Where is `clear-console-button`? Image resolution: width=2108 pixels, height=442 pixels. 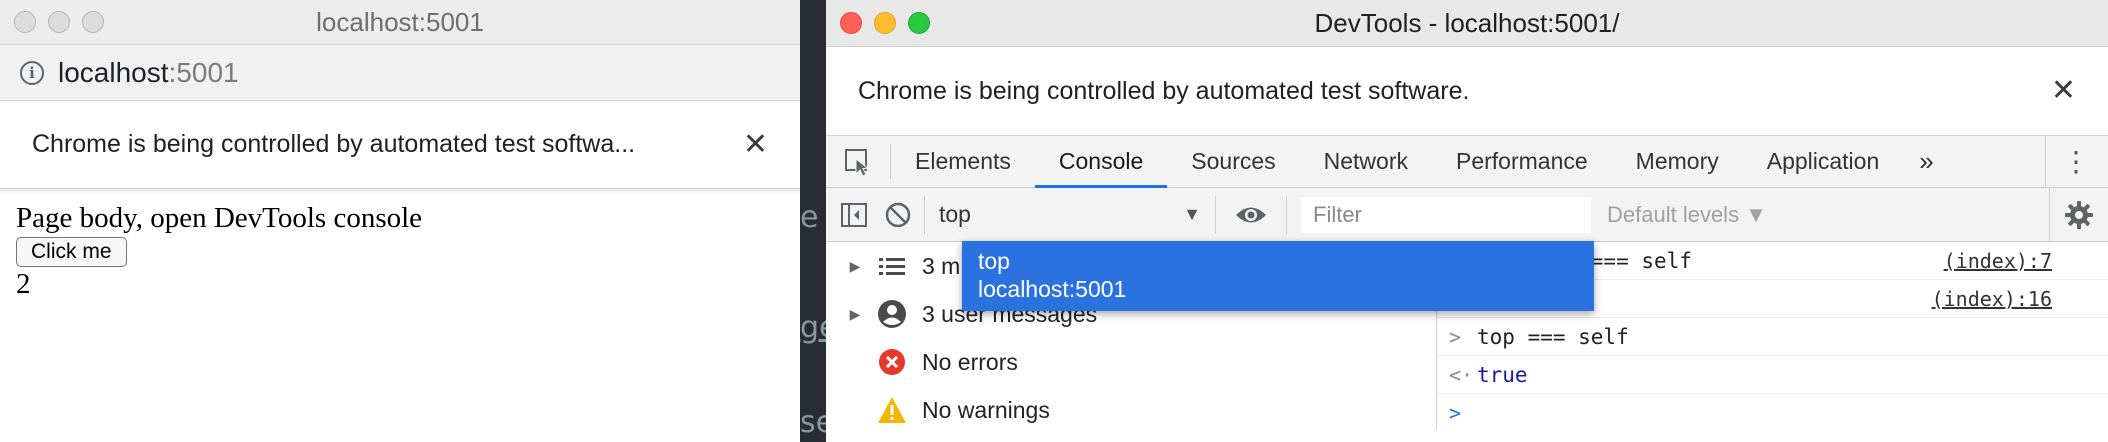
clear-console-button is located at coordinates (898, 215).